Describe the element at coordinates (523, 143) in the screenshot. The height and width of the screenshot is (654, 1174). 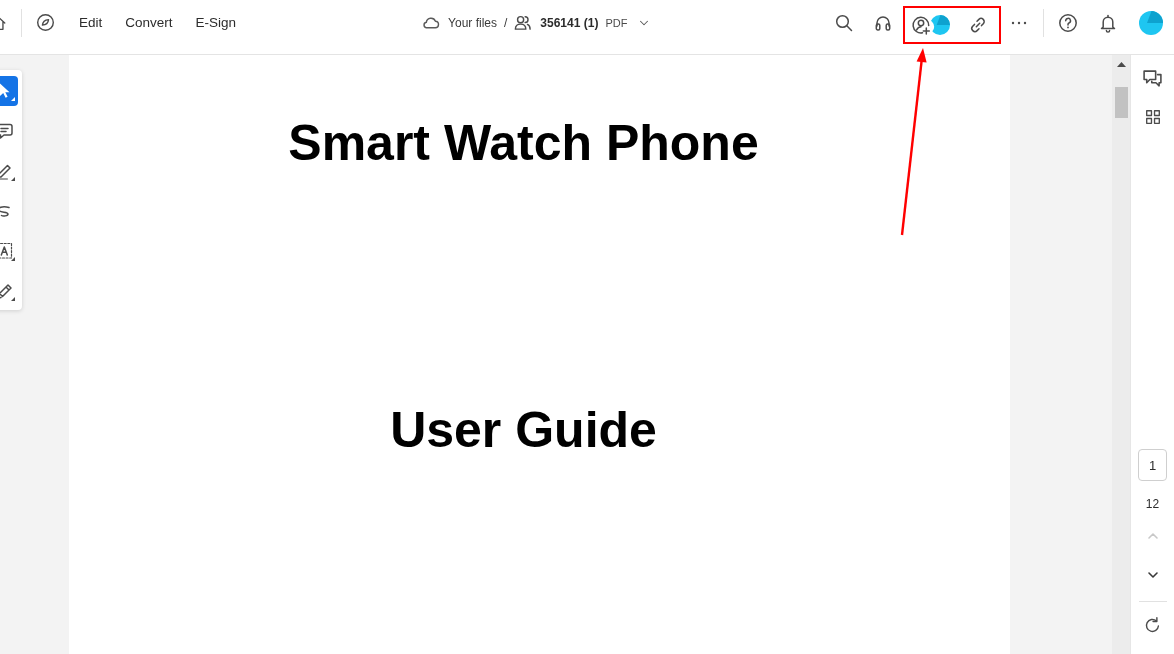
I see `document-title: Smart Watch Phone` at that location.